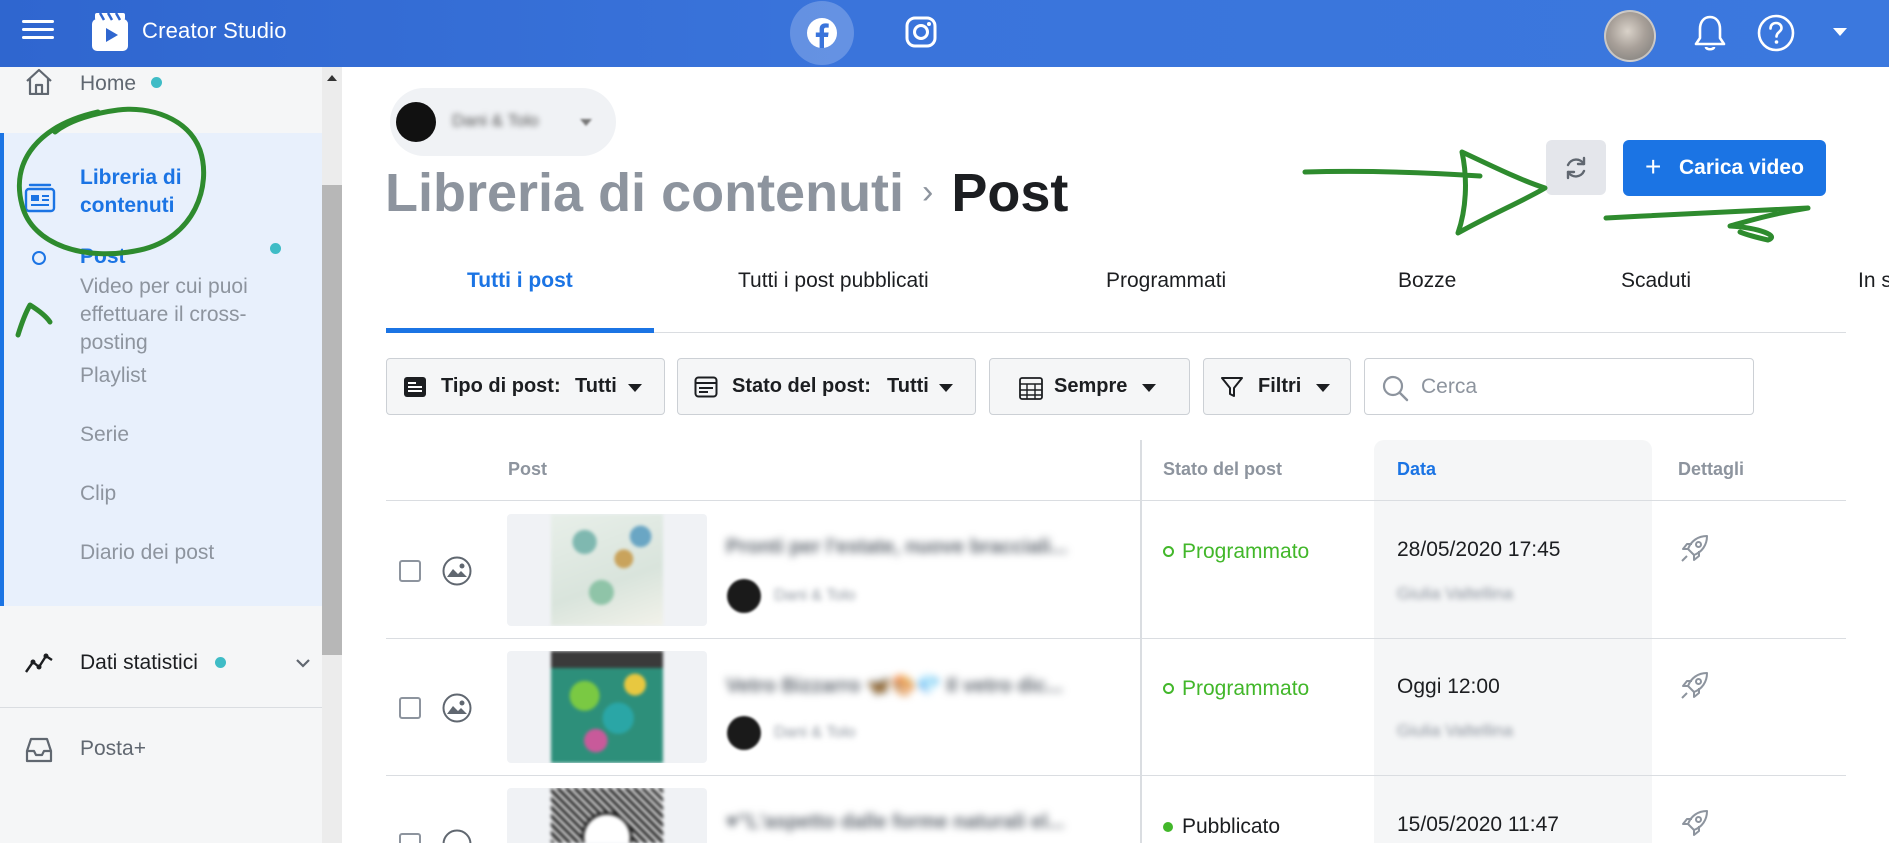 The image size is (1889, 843). What do you see at coordinates (39, 750) in the screenshot?
I see `inbox-icon` at bounding box center [39, 750].